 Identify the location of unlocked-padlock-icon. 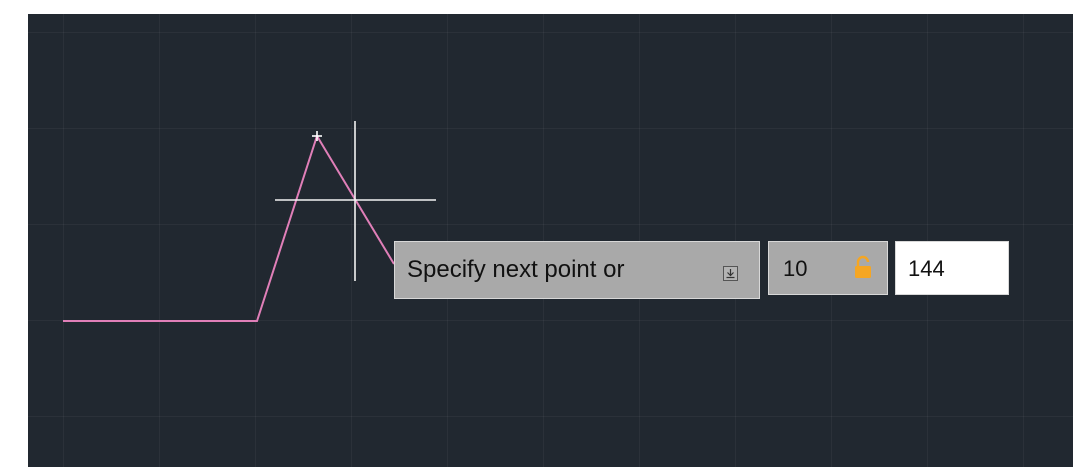
(863, 267).